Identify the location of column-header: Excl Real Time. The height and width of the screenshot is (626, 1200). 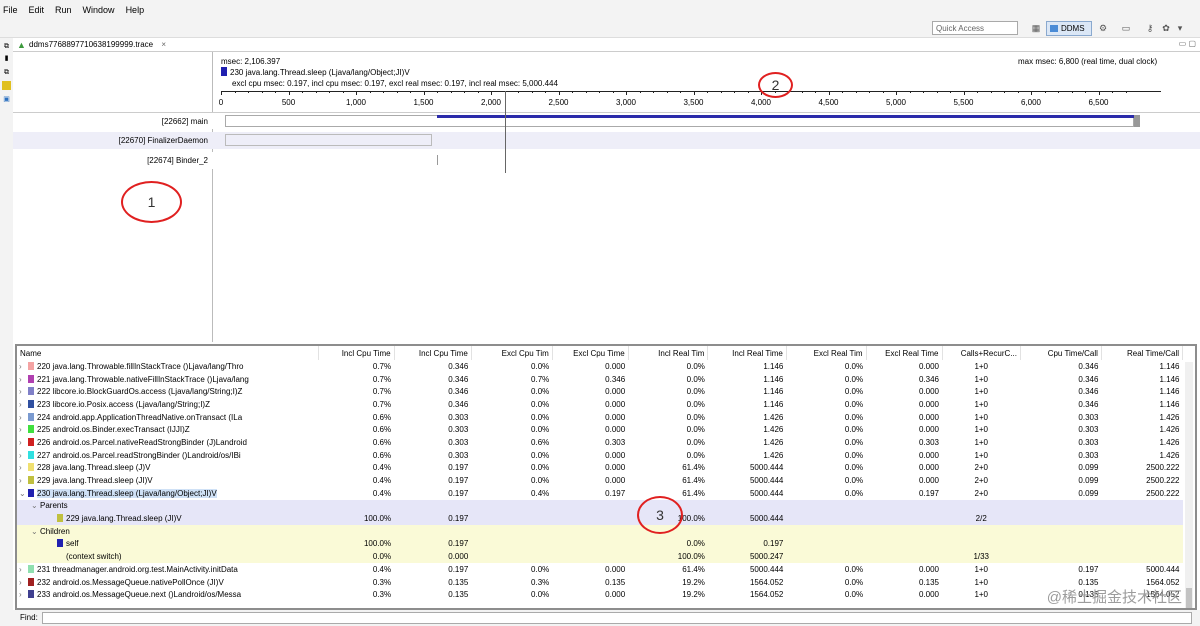
(904, 353).